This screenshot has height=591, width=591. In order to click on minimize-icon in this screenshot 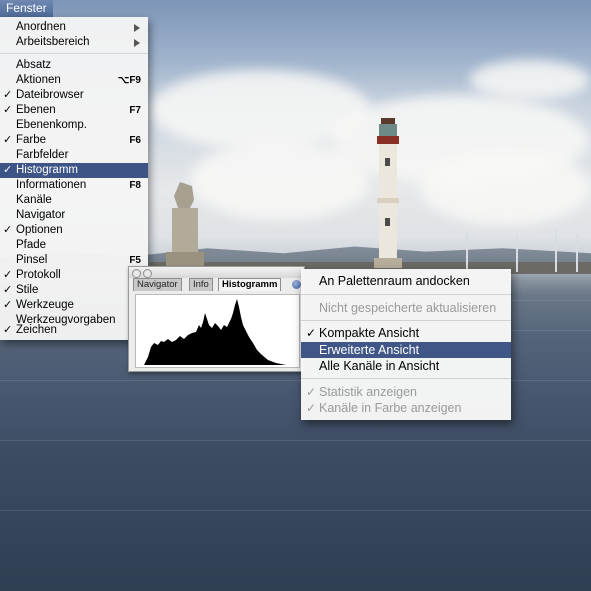, I will do `click(147, 273)`.